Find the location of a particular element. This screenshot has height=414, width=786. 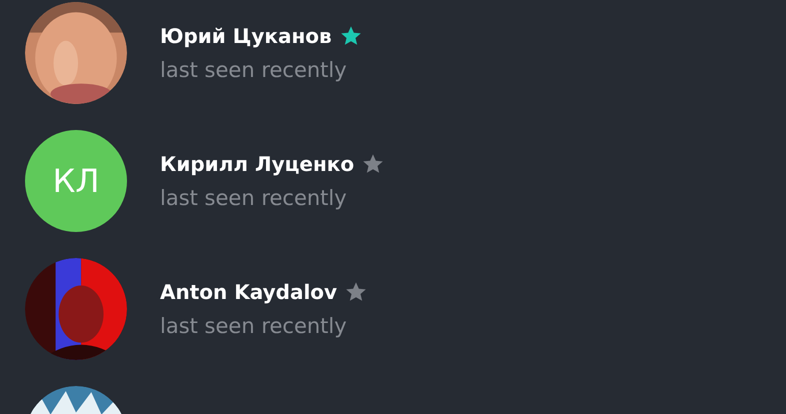

contact-name: Юрий Цуканов is located at coordinates (246, 36).